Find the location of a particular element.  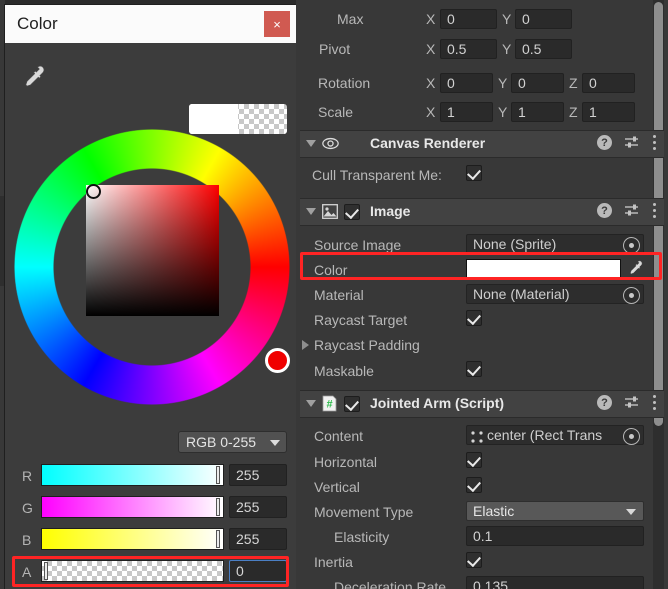

scale-x-input: 1 is located at coordinates (466, 112).